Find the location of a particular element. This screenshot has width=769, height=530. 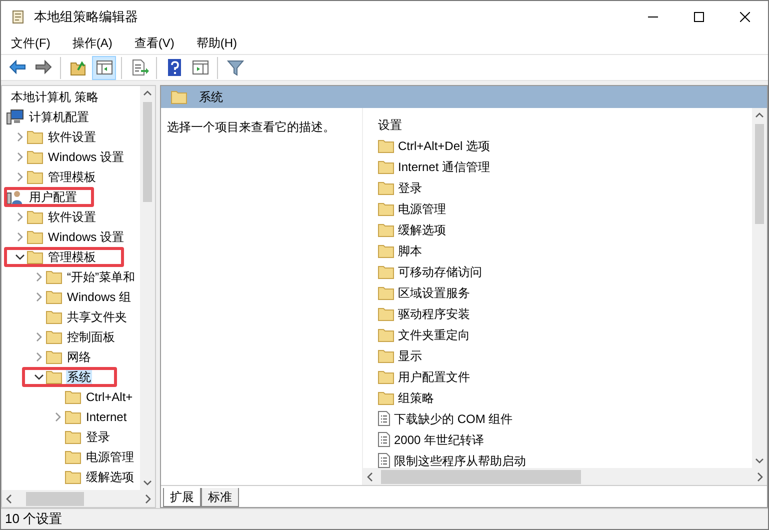

menu-item: 查看(V) is located at coordinates (154, 43).